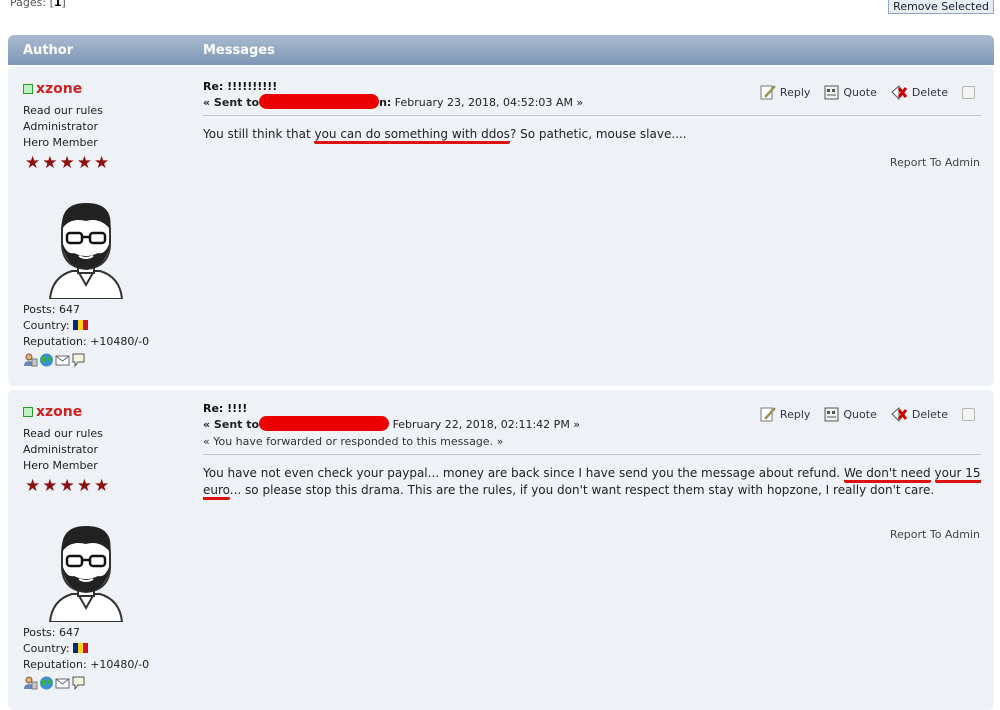  I want to click on pagination: Pages: [1], so click(38, 4).